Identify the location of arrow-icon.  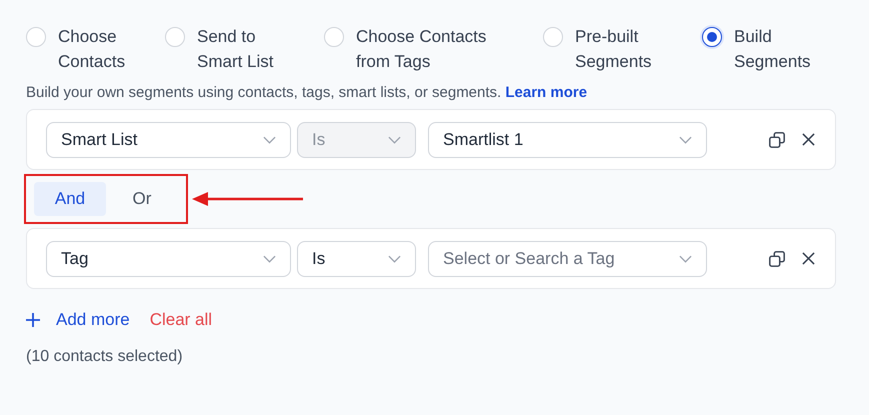
(248, 199).